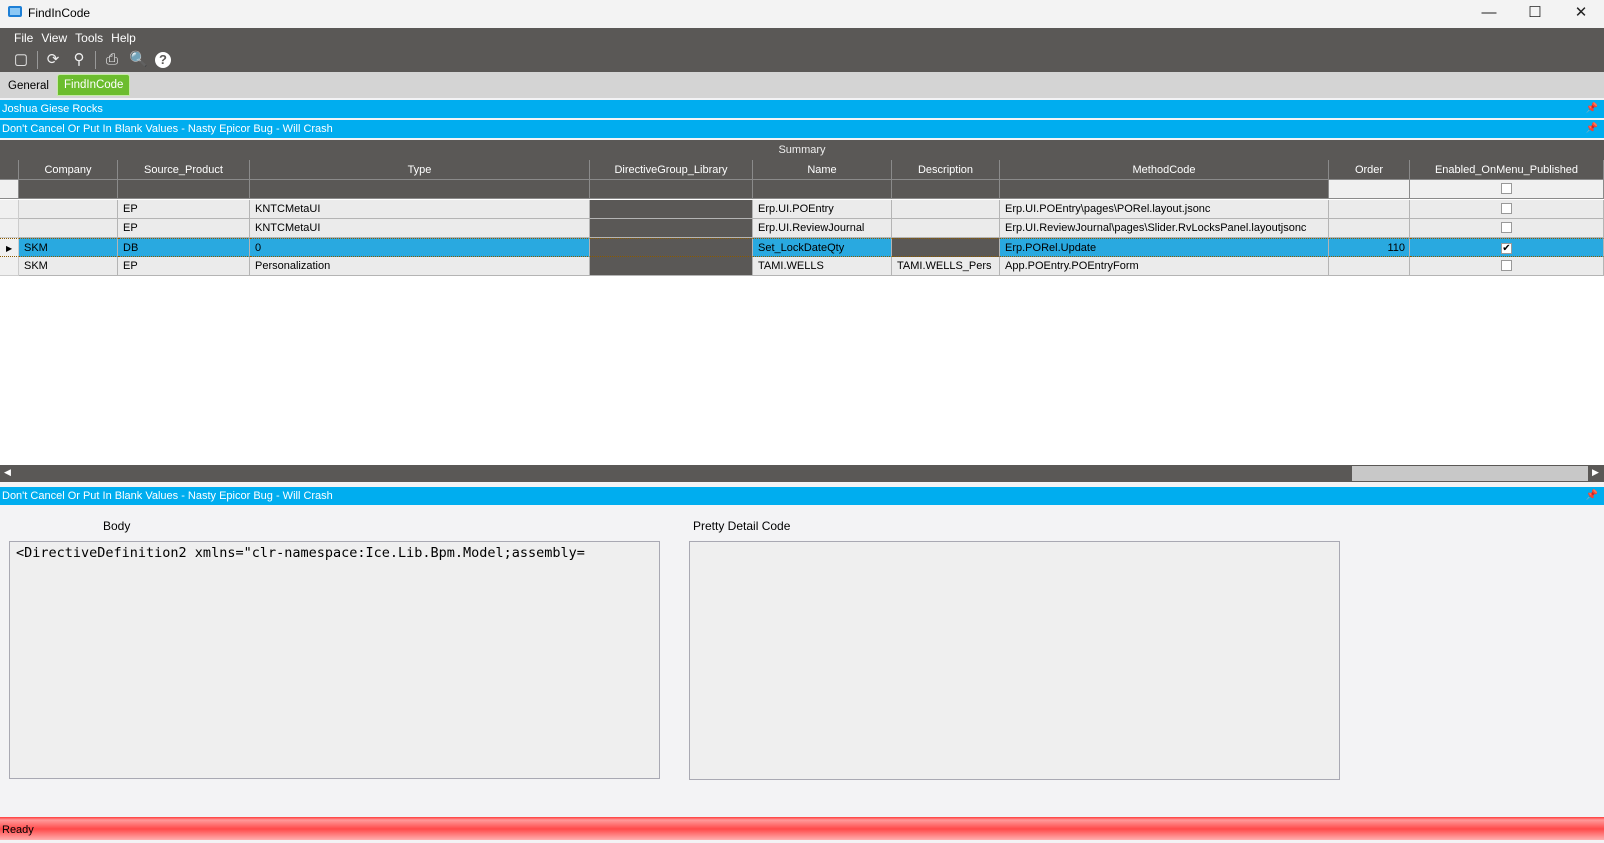  I want to click on enabled-checkbox: ✔, so click(1506, 248).